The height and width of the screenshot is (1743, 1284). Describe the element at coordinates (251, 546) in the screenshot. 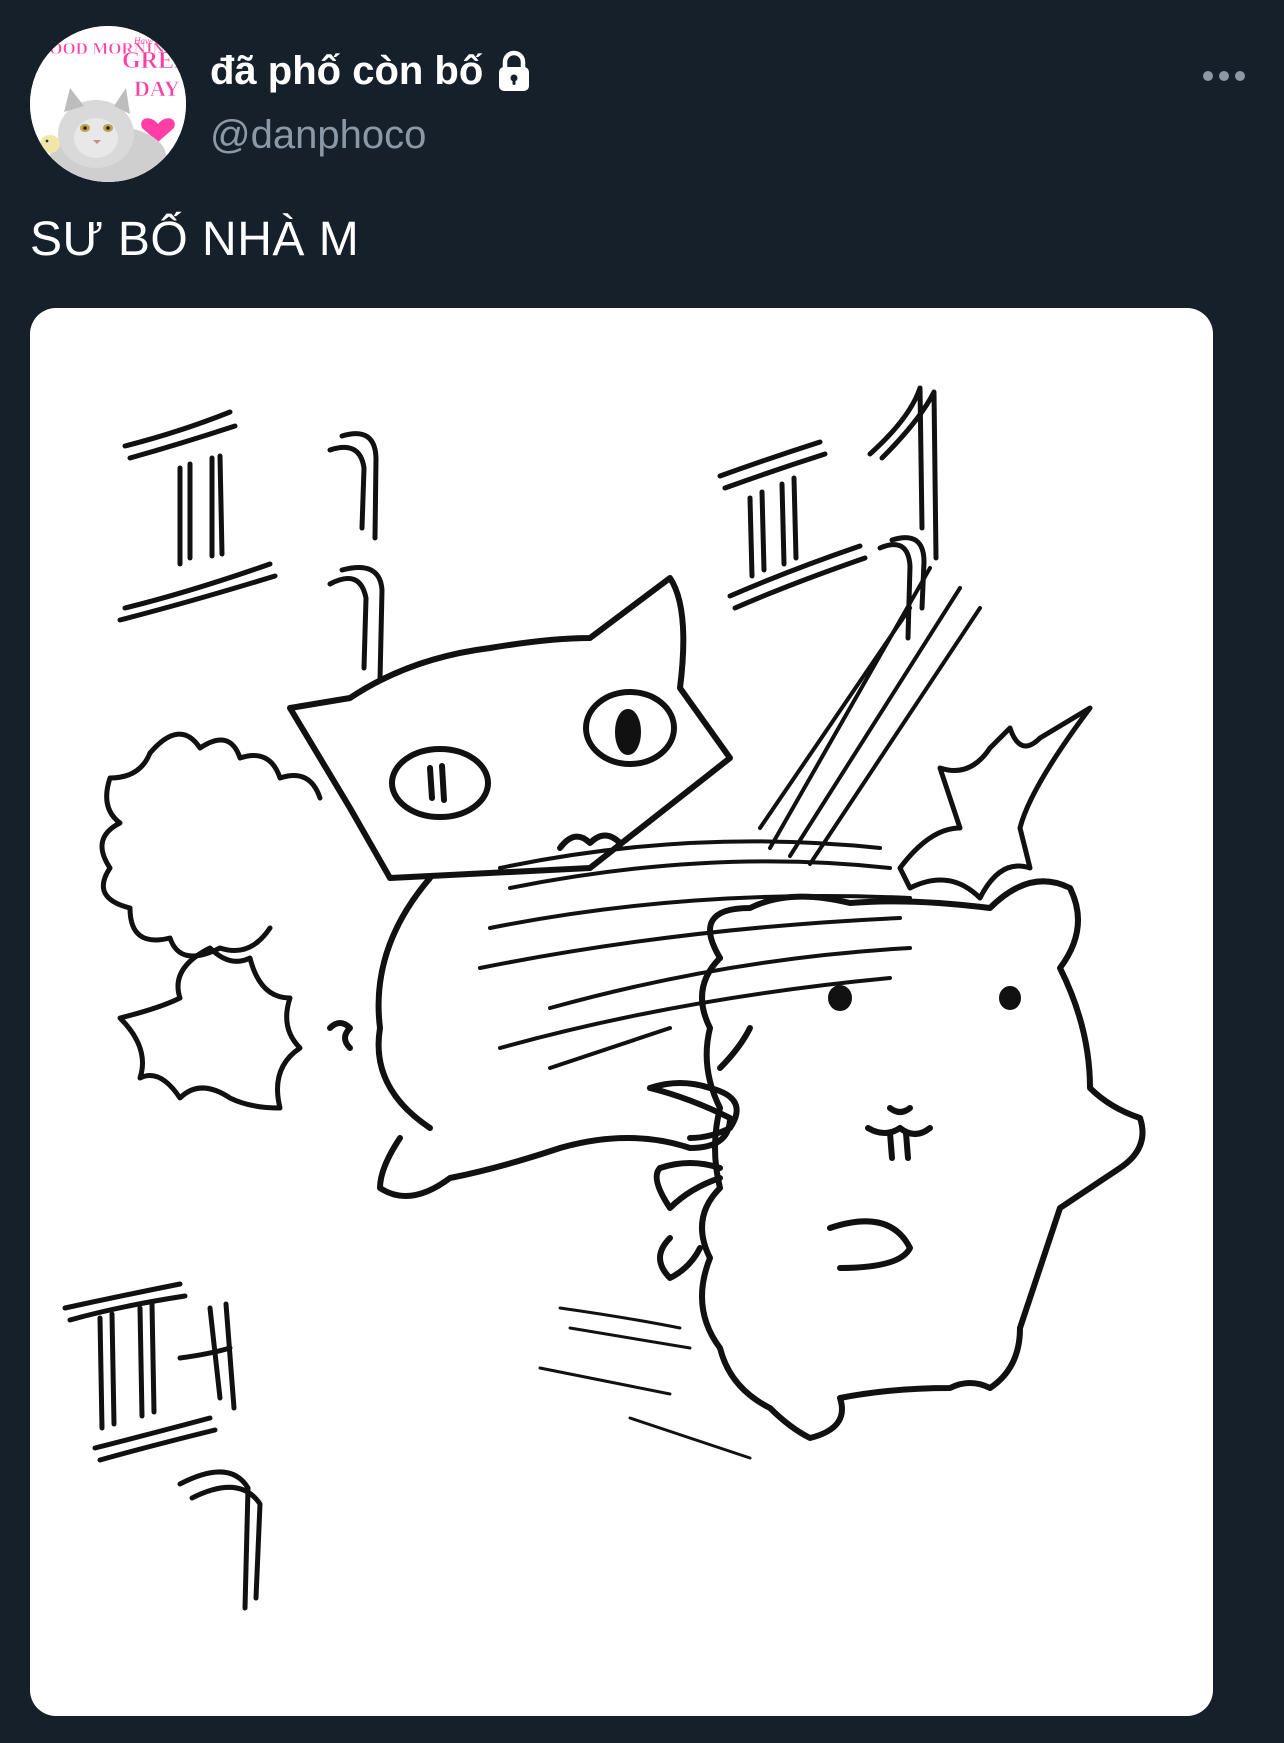

I see `sfx-top-left` at that location.